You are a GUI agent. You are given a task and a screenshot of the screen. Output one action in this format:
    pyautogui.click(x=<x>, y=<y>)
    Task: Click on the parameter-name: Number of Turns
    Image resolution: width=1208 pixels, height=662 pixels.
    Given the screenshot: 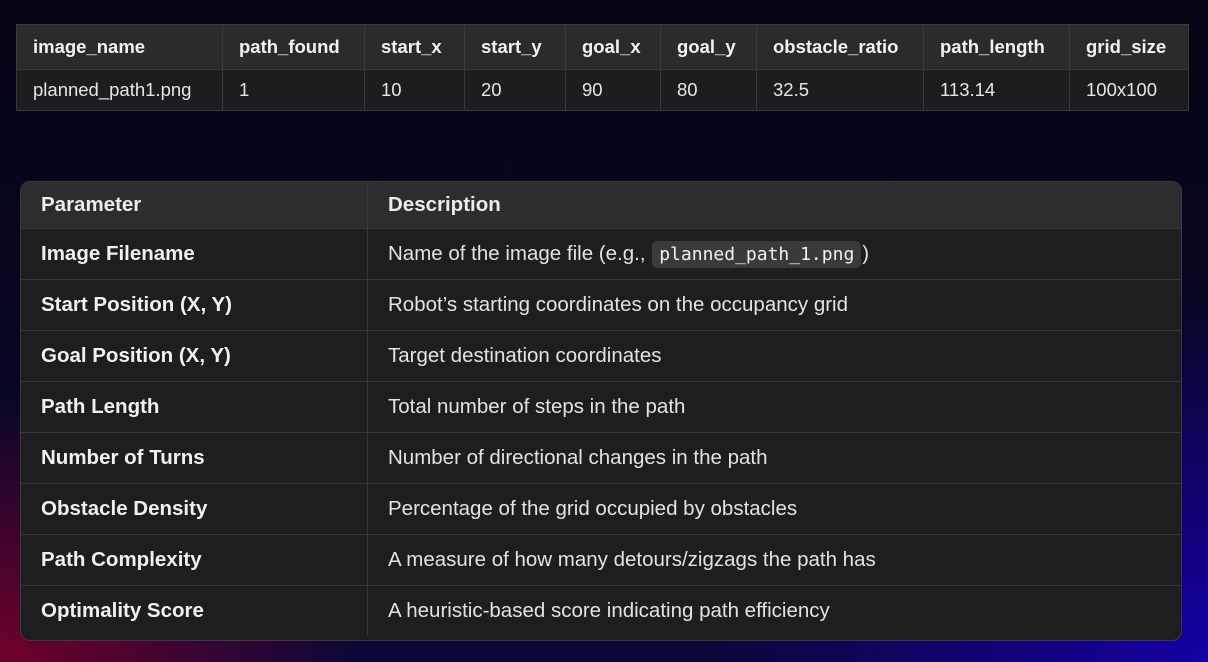 What is the action you would take?
    pyautogui.click(x=194, y=458)
    